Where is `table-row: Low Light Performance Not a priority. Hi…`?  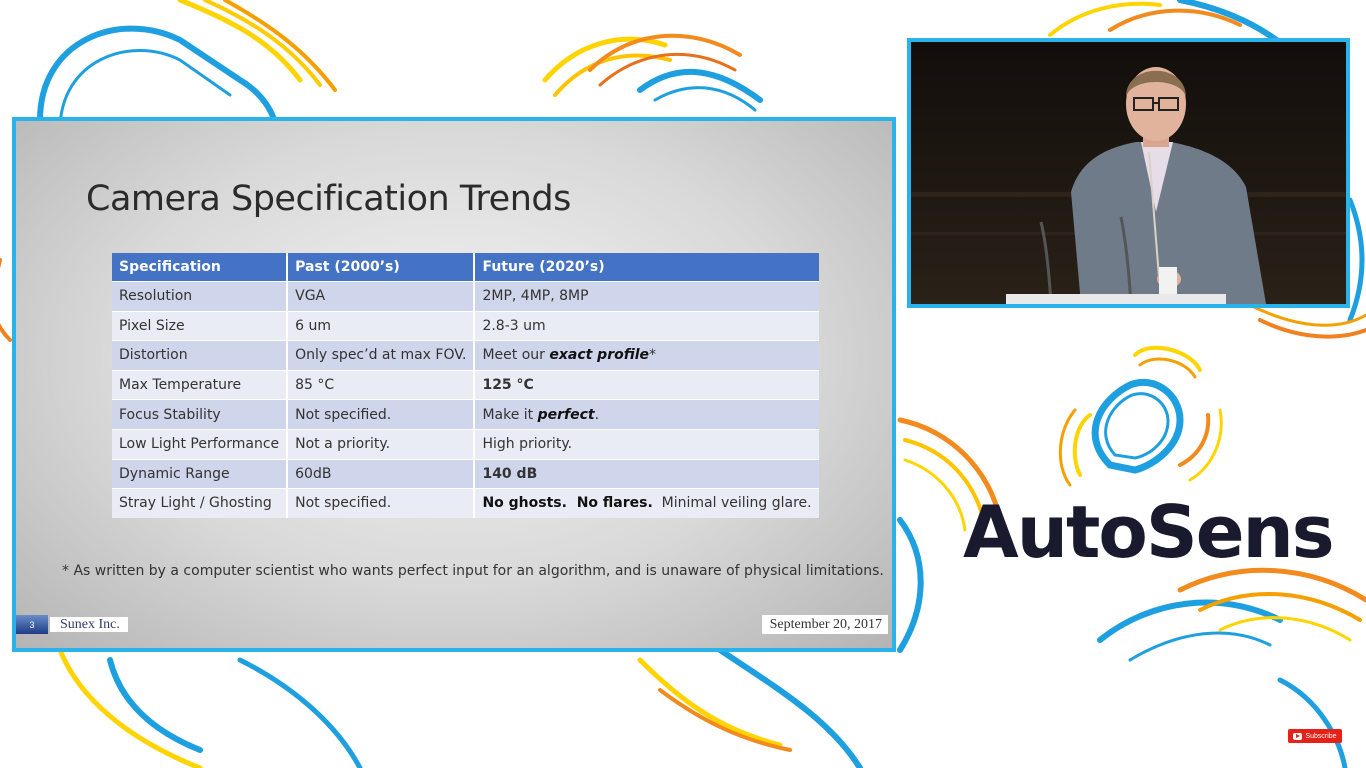
table-row: Low Light Performance Not a priority. Hi… is located at coordinates (465, 444).